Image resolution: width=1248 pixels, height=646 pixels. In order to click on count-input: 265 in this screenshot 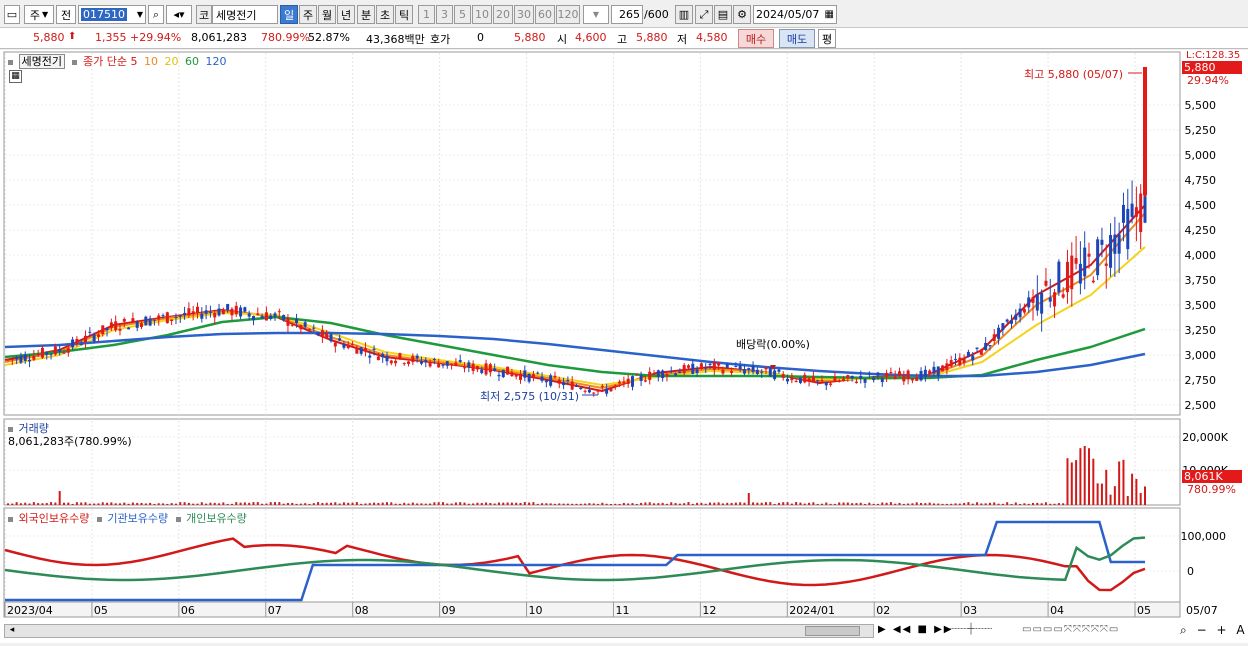, I will do `click(627, 14)`.